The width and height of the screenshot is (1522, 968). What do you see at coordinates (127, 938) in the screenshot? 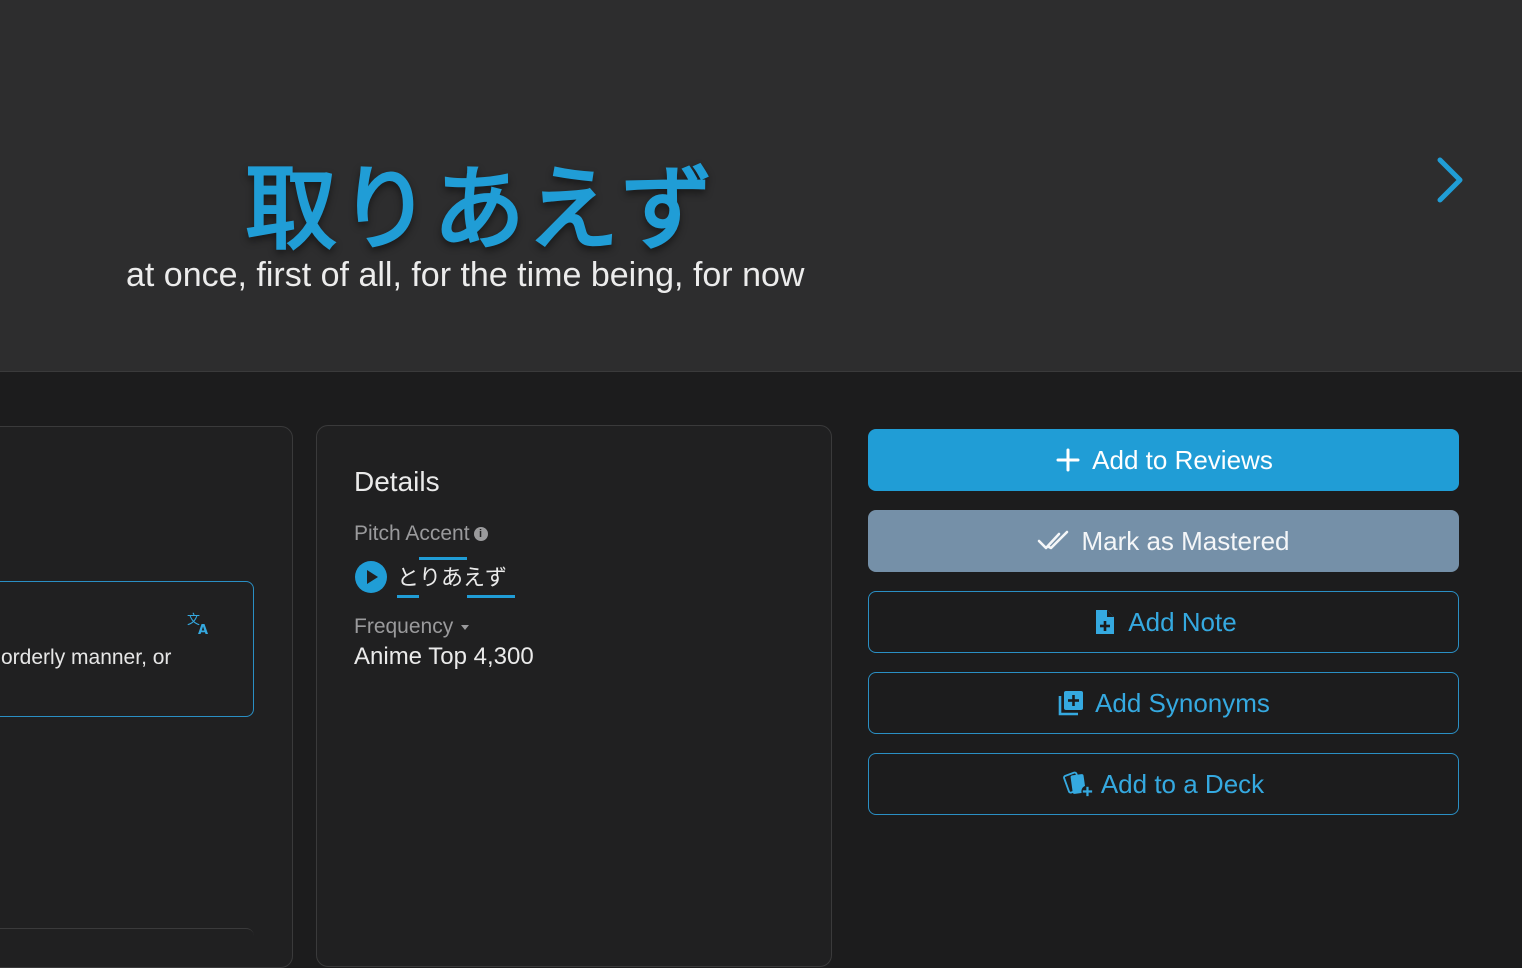
I see `card-divider` at bounding box center [127, 938].